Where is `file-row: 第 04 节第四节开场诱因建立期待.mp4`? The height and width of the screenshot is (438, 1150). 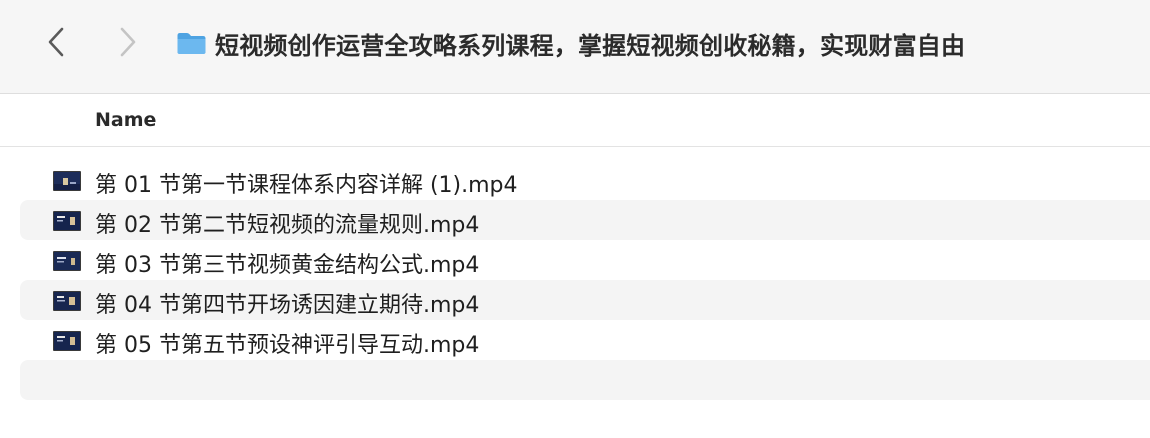
file-row: 第 04 节第四节开场诱因建立期待.mp4 is located at coordinates (585, 300).